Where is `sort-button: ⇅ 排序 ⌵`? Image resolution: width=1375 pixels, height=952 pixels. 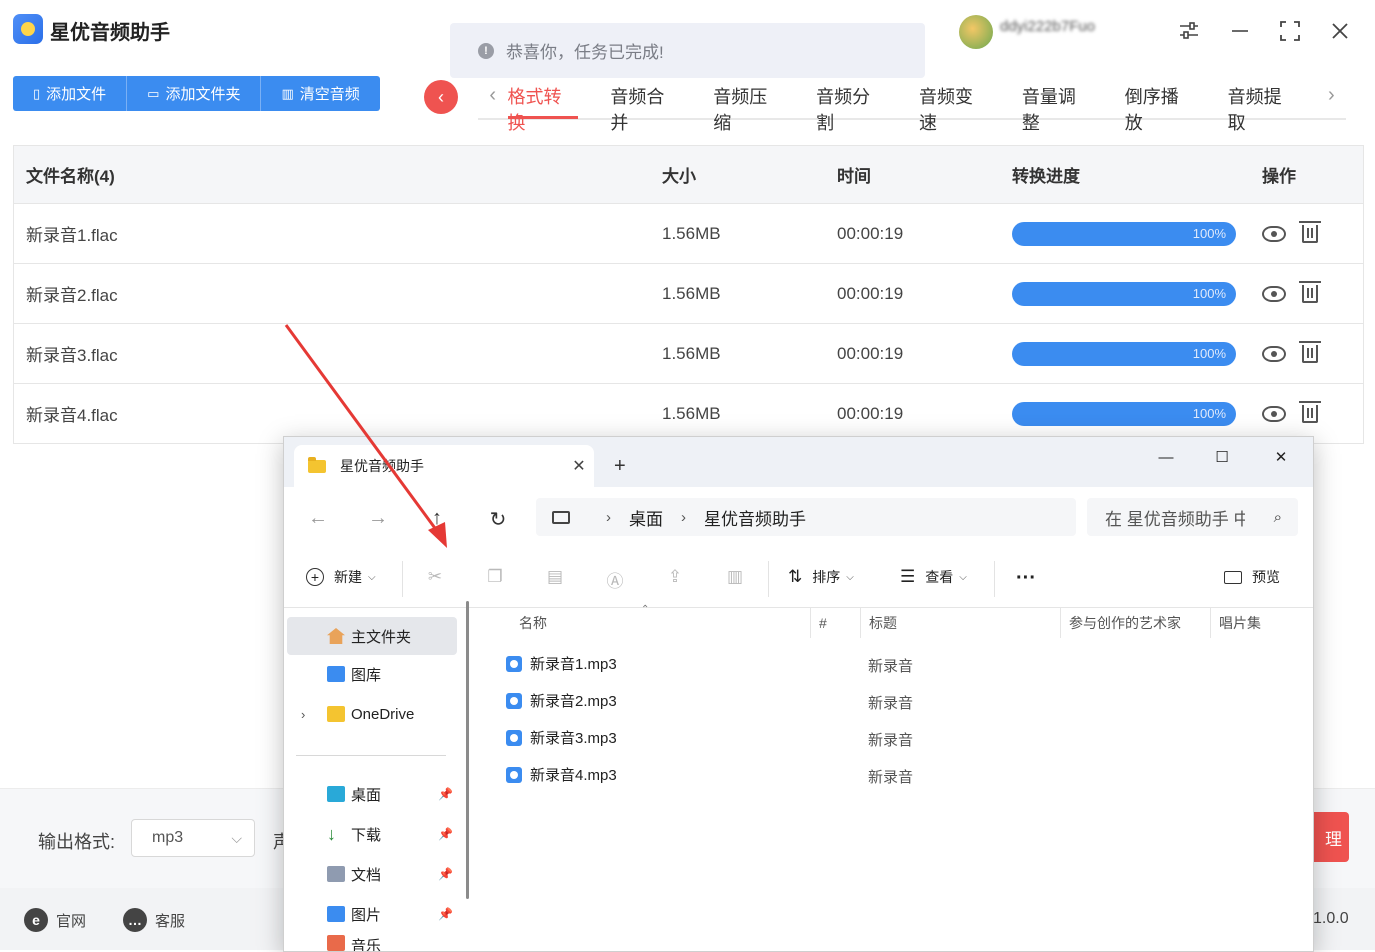
sort-button: ⇅ 排序 ⌵ is located at coordinates (821, 577).